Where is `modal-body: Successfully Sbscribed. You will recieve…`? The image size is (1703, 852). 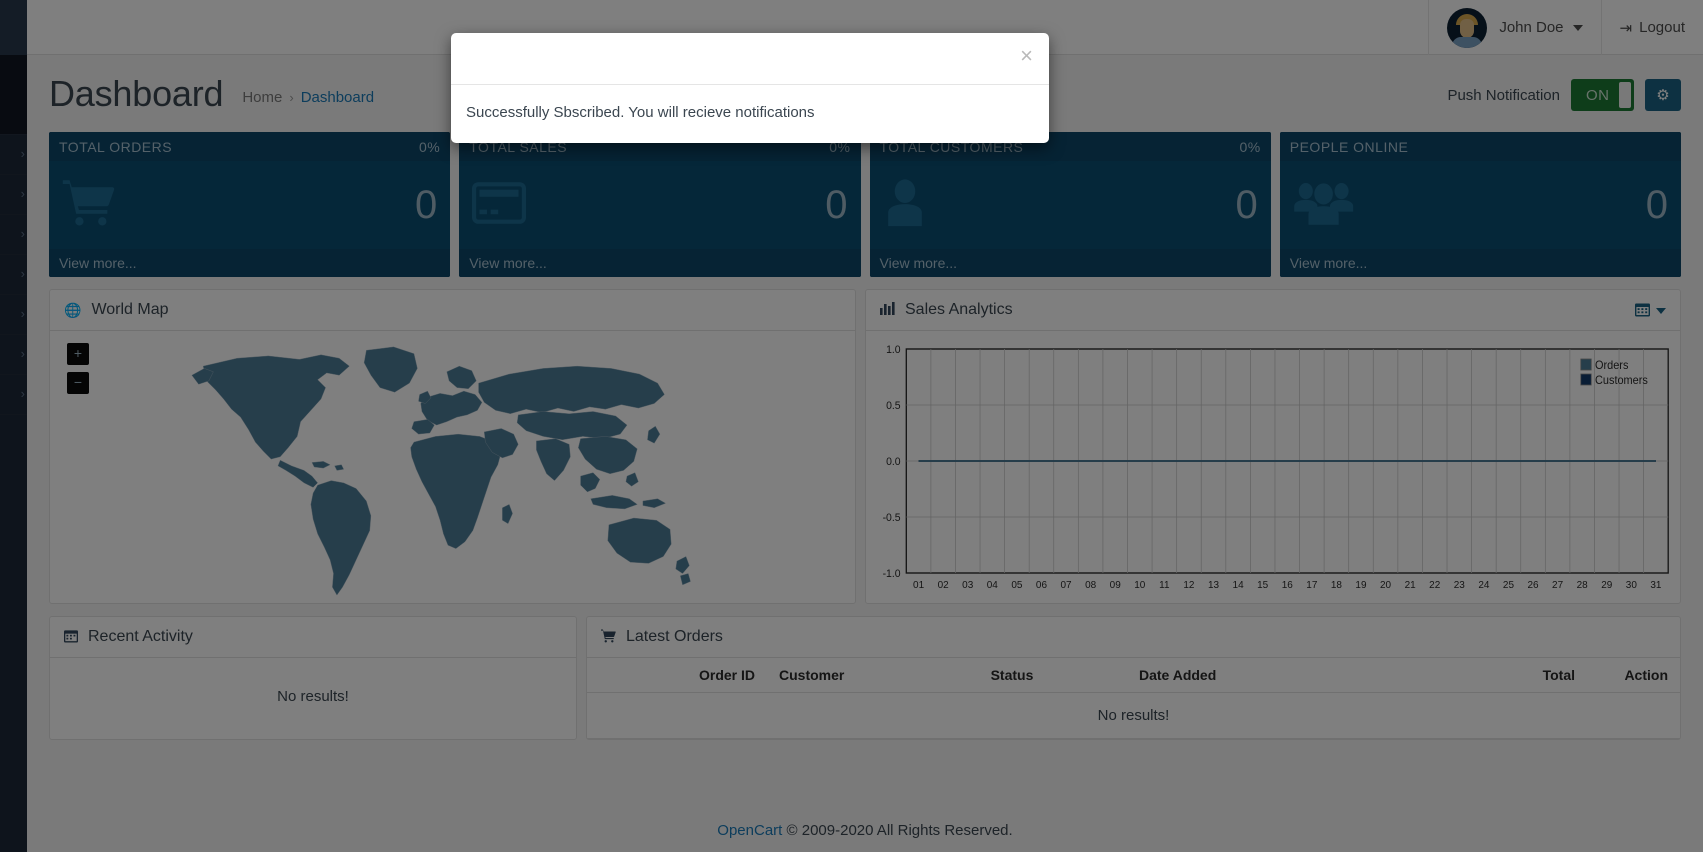
modal-body: Successfully Sbscribed. You will recieve… is located at coordinates (750, 114).